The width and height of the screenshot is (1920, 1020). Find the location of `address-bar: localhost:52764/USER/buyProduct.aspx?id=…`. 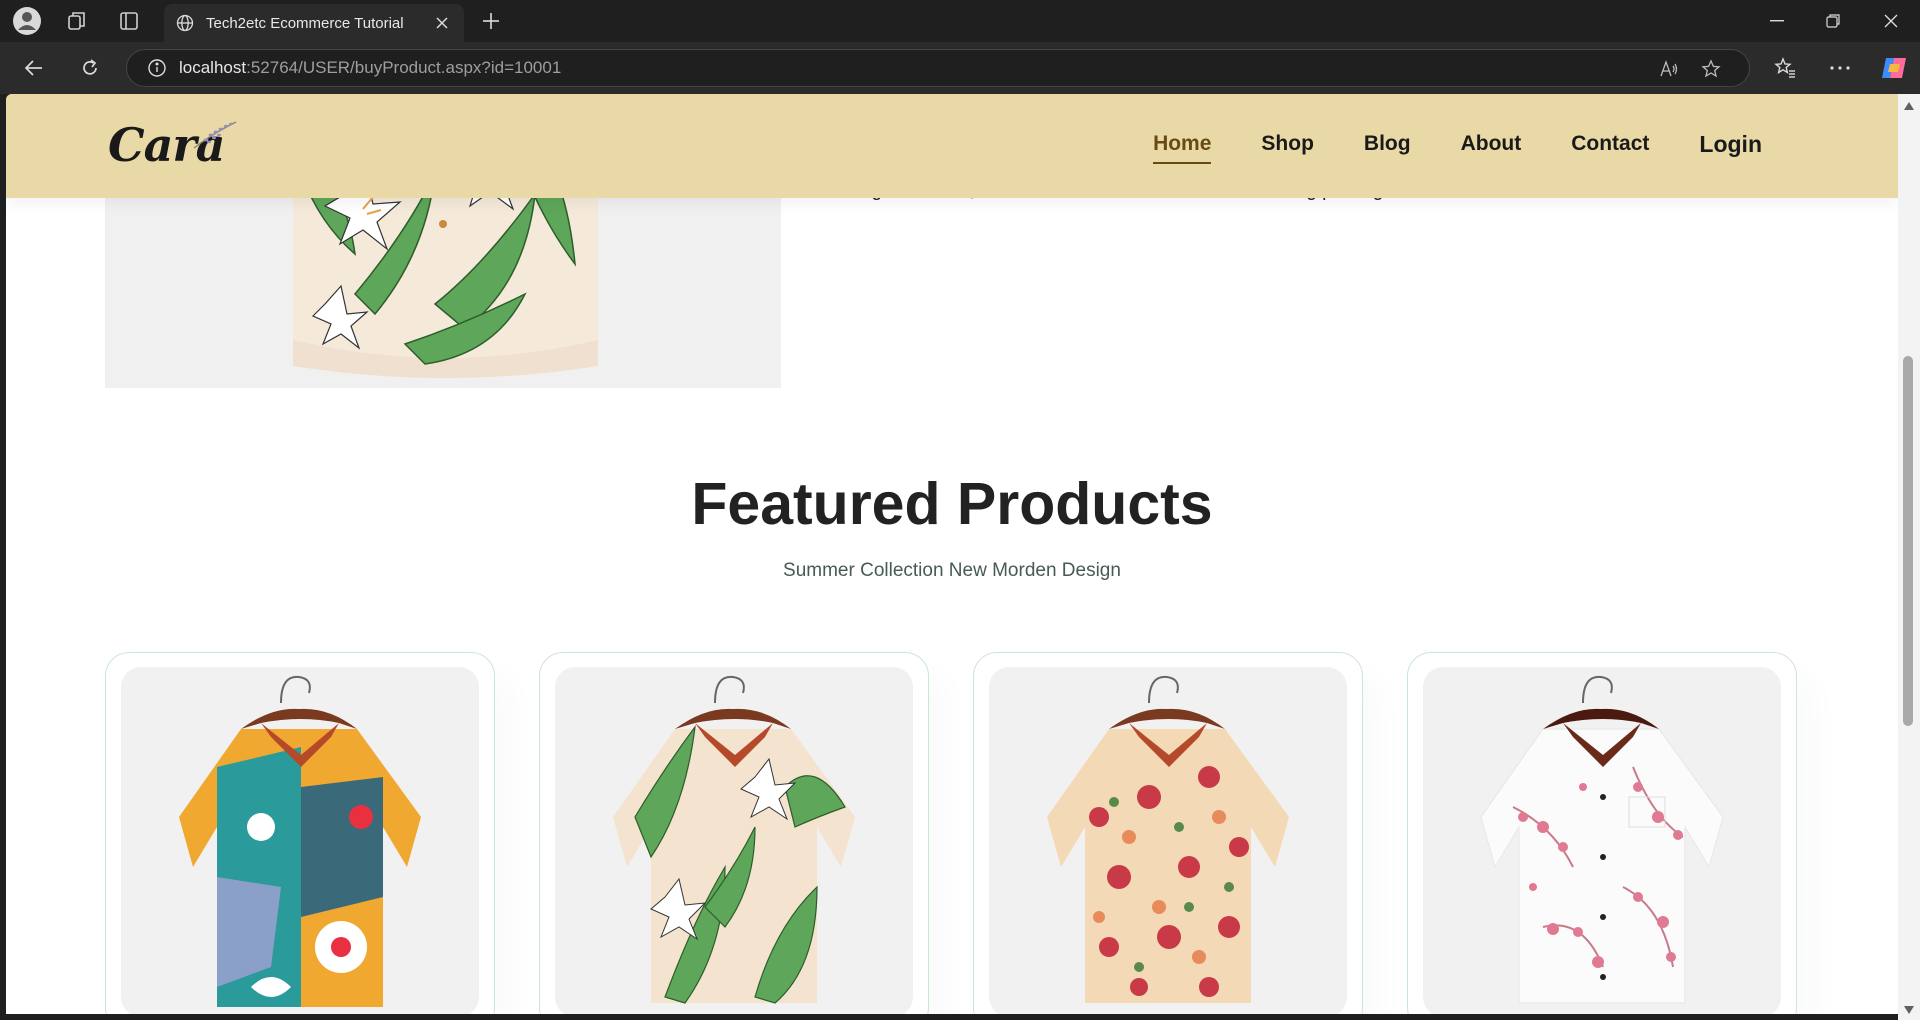

address-bar: localhost:52764/USER/buyProduct.aspx?id=… is located at coordinates (938, 68).